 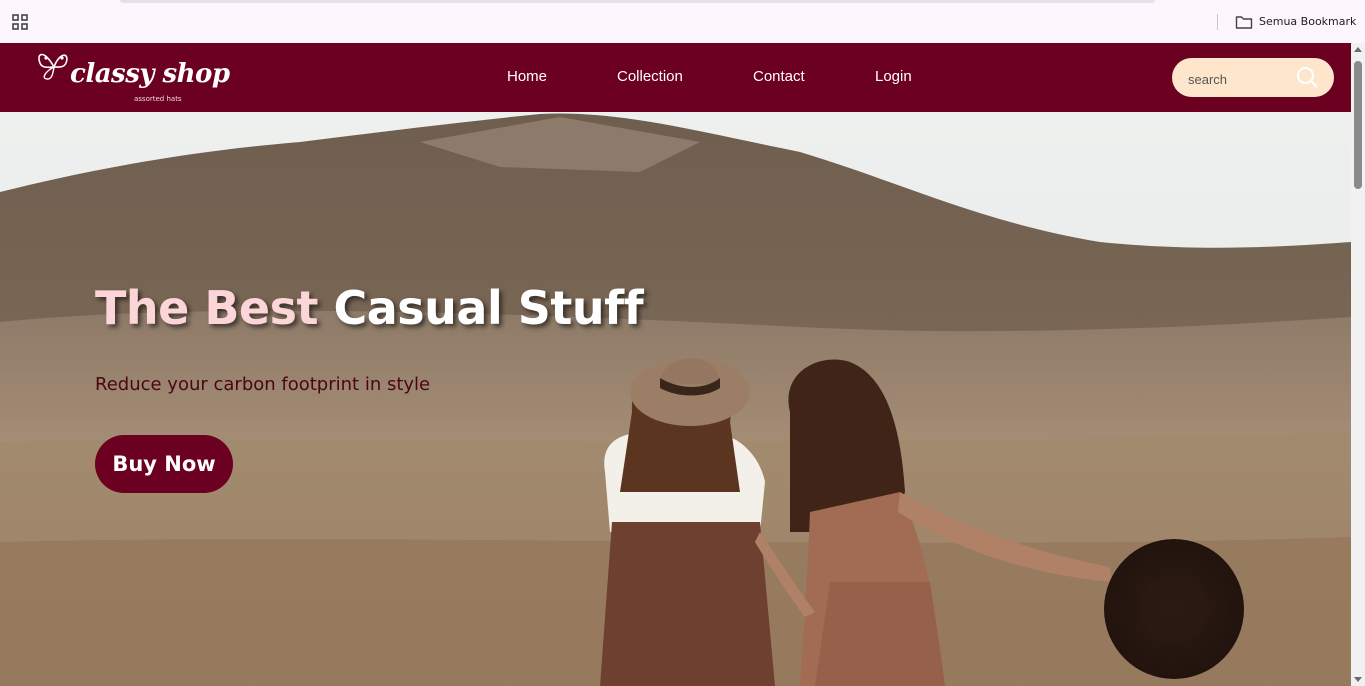 I want to click on hero-title-rest: Casual Stuff, so click(x=488, y=308).